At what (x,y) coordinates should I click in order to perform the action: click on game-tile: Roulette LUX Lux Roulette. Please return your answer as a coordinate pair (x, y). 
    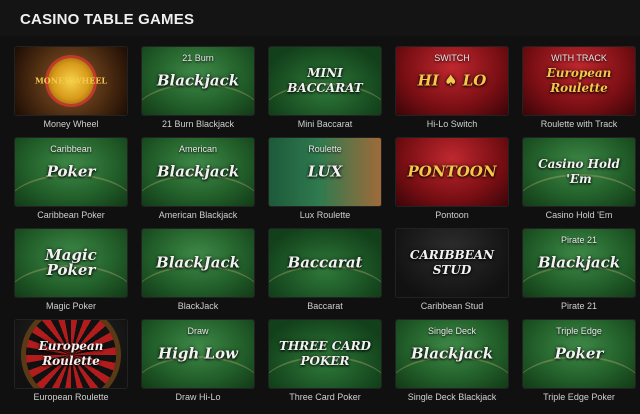
    Looking at the image, I should click on (325, 181).